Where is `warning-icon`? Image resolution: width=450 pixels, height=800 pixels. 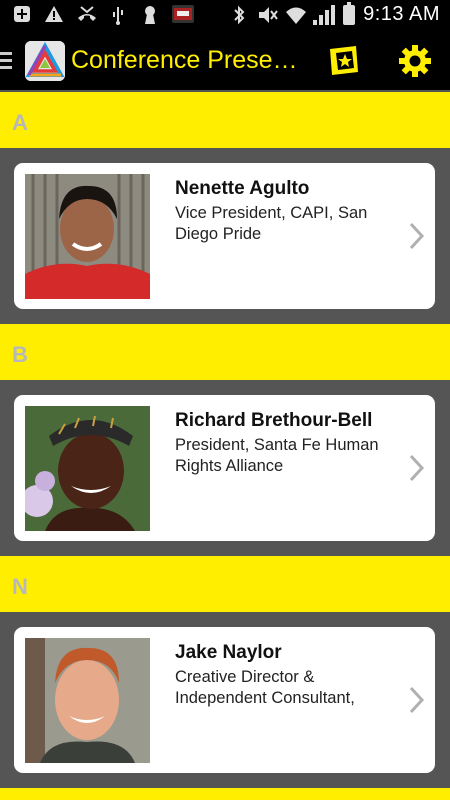 warning-icon is located at coordinates (54, 15).